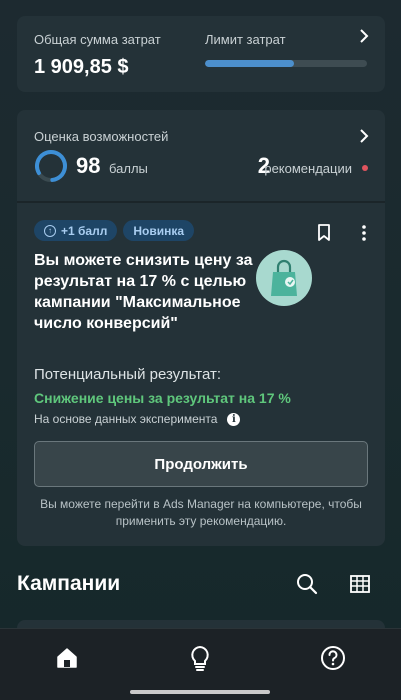 Image resolution: width=401 pixels, height=700 pixels. Describe the element at coordinates (201, 464) in the screenshot. I see `continue-button: Продолжить` at that location.